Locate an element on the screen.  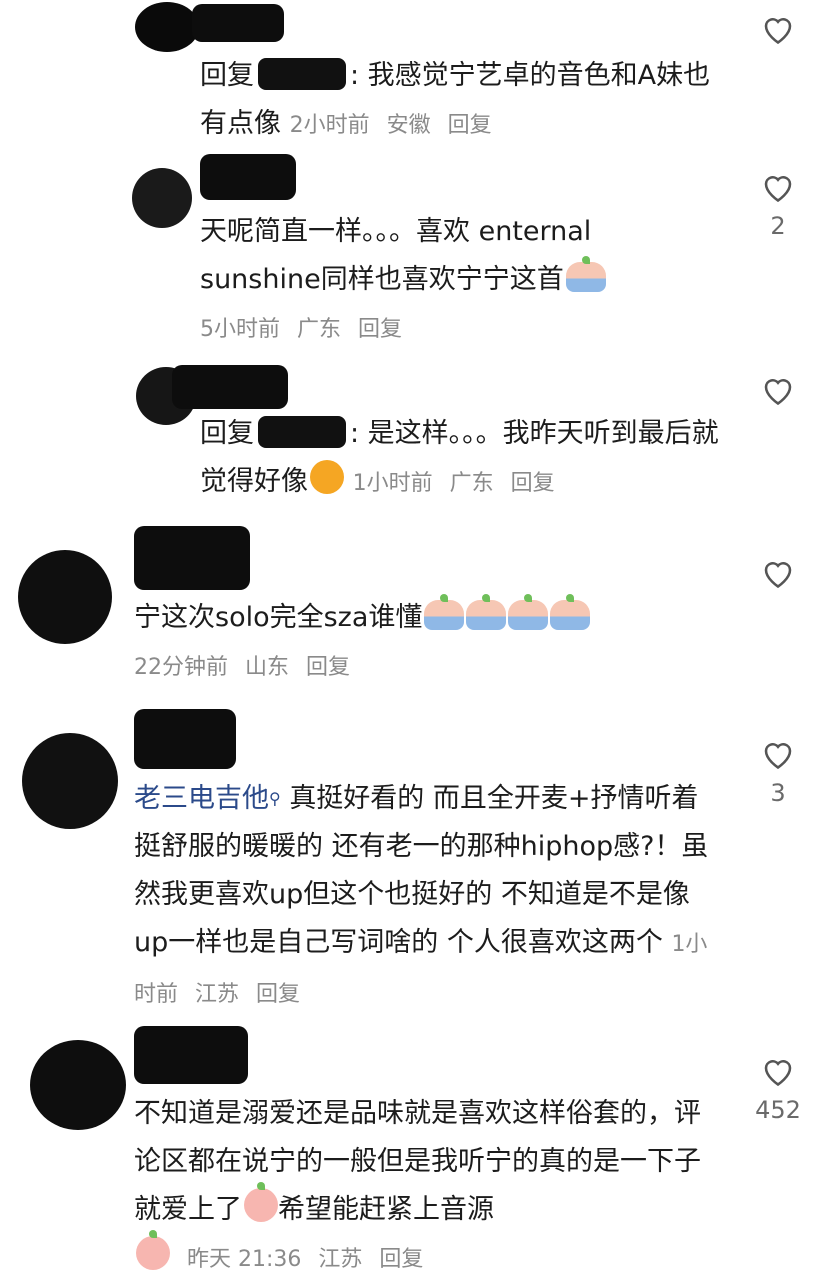
comment-author: 老三电吉他 is located at coordinates (201, 798).